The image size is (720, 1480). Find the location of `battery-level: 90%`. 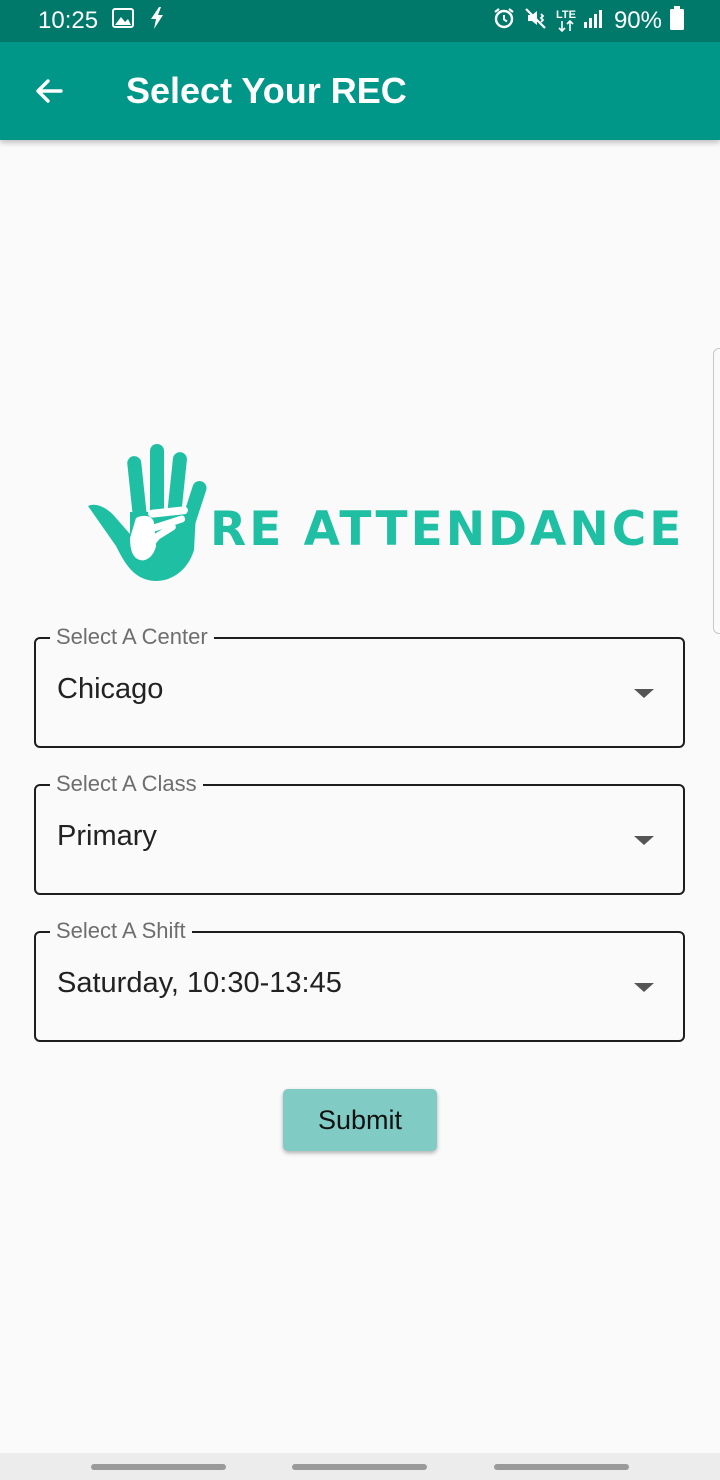

battery-level: 90% is located at coordinates (637, 20).